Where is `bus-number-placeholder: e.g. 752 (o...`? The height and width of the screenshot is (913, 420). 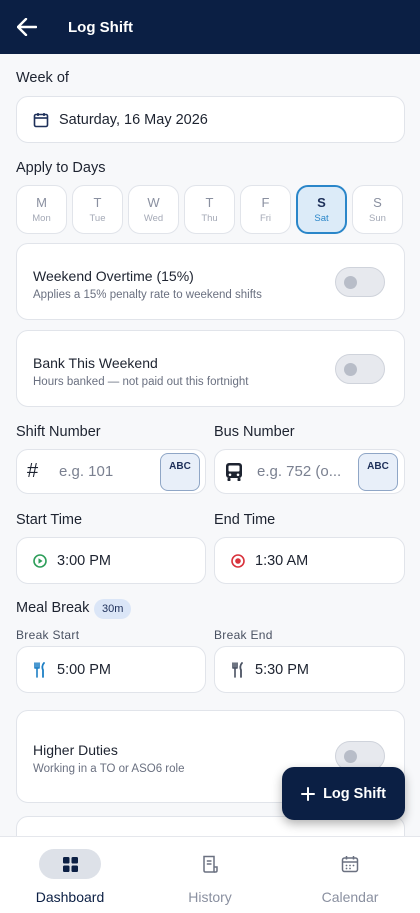 bus-number-placeholder: e.g. 752 (o... is located at coordinates (299, 471).